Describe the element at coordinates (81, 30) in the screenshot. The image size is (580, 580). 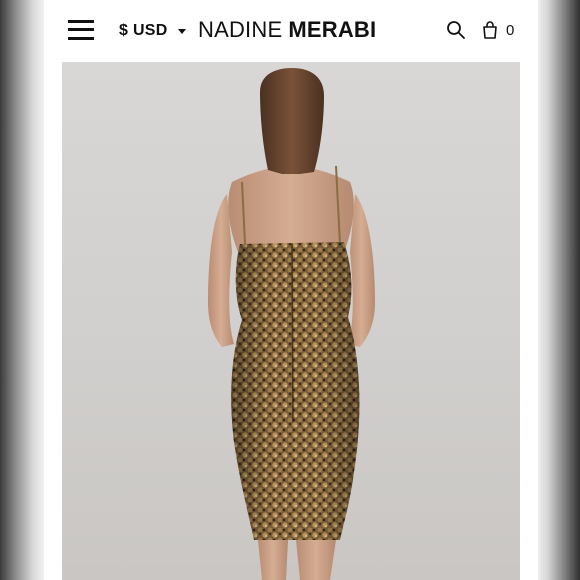
I see `menu-button` at that location.